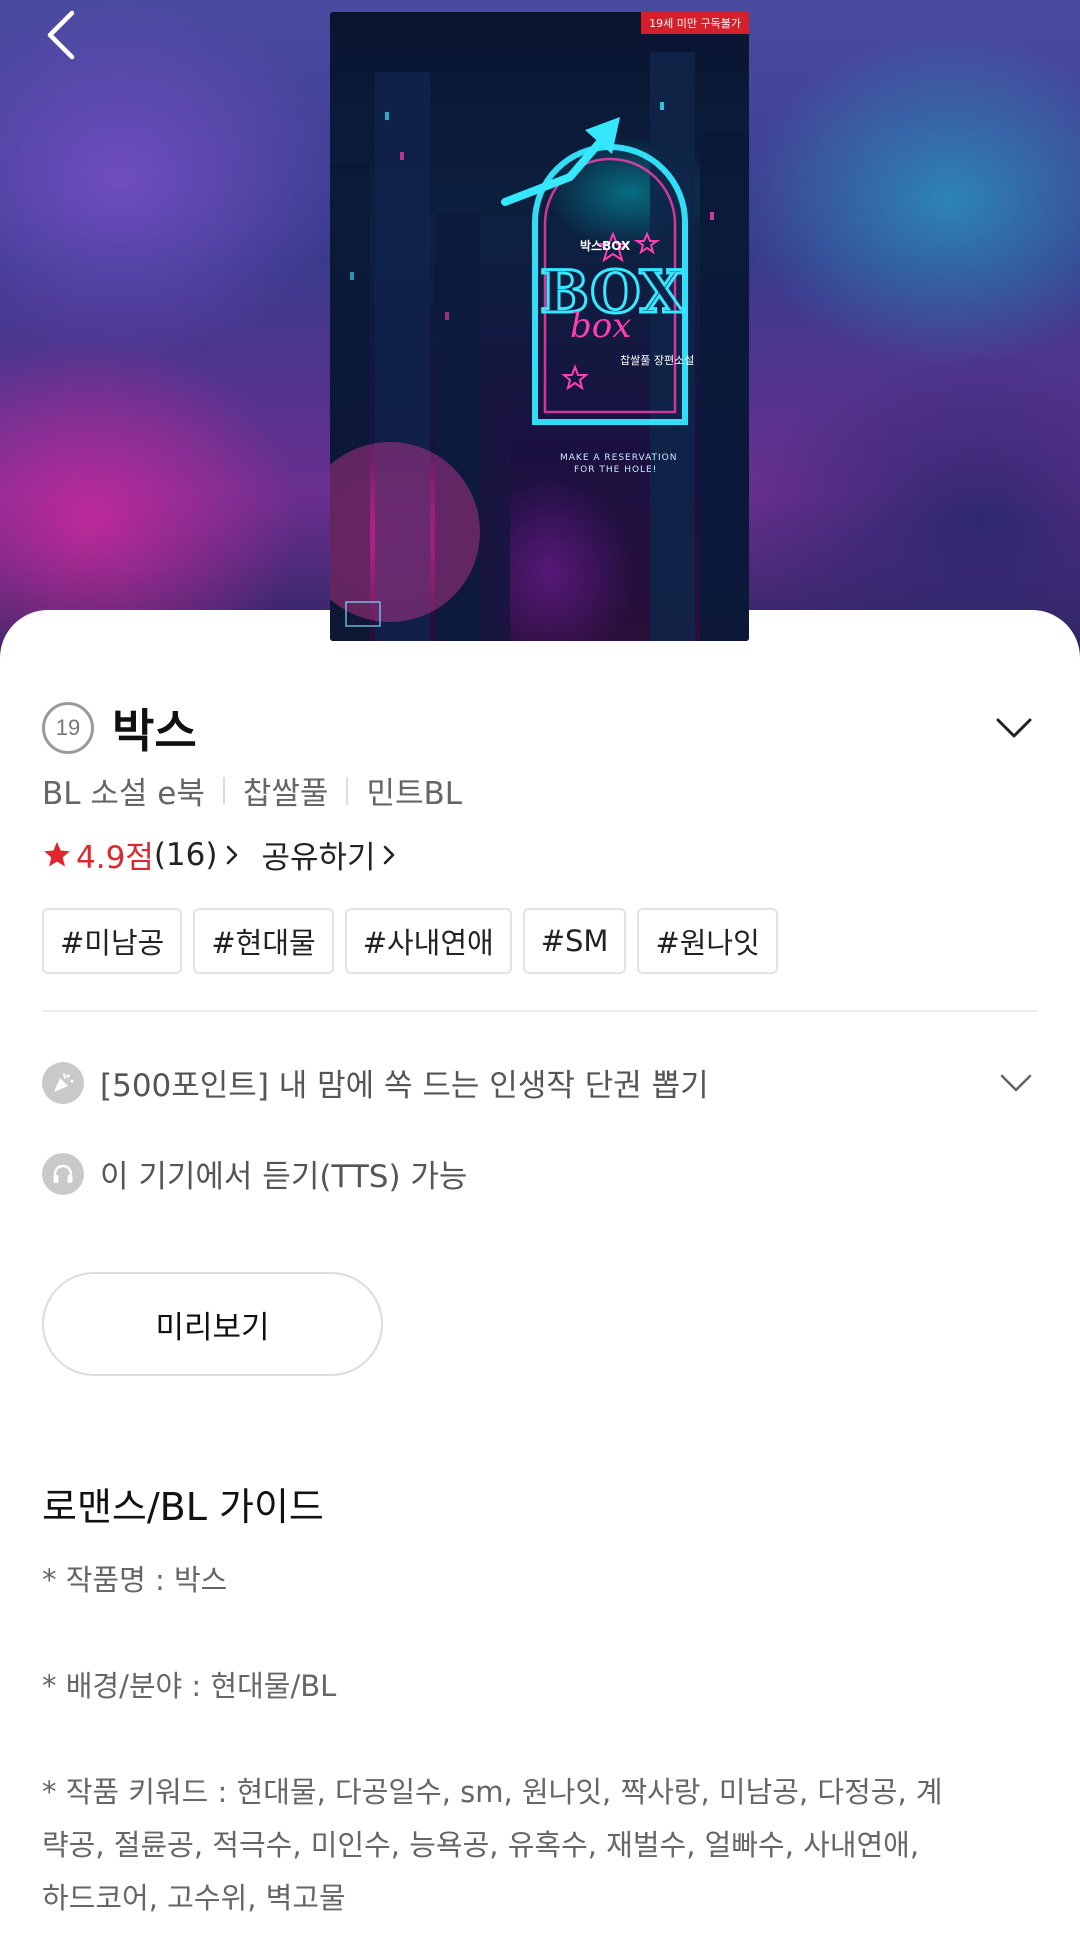 The width and height of the screenshot is (1080, 1944). What do you see at coordinates (428, 941) in the screenshot?
I see `tag-chip: #사내연애` at bounding box center [428, 941].